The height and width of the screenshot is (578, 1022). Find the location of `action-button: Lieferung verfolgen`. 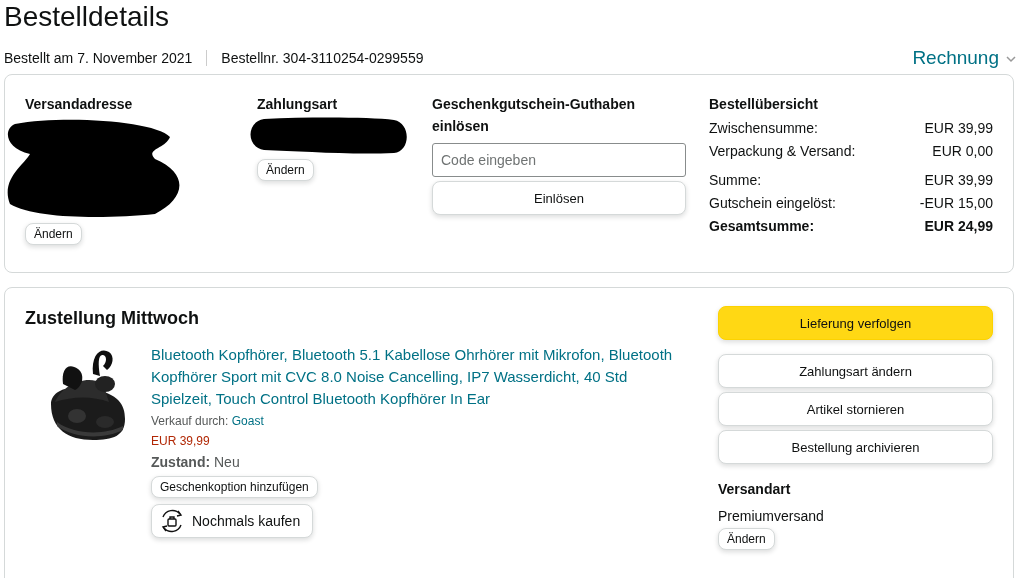

action-button: Lieferung verfolgen is located at coordinates (855, 323).